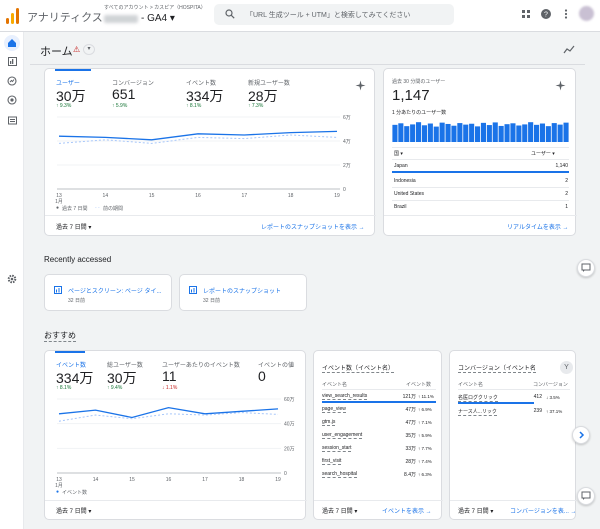  I want to click on conversion-change-cell: ↑ 37.1%, so click(554, 411).